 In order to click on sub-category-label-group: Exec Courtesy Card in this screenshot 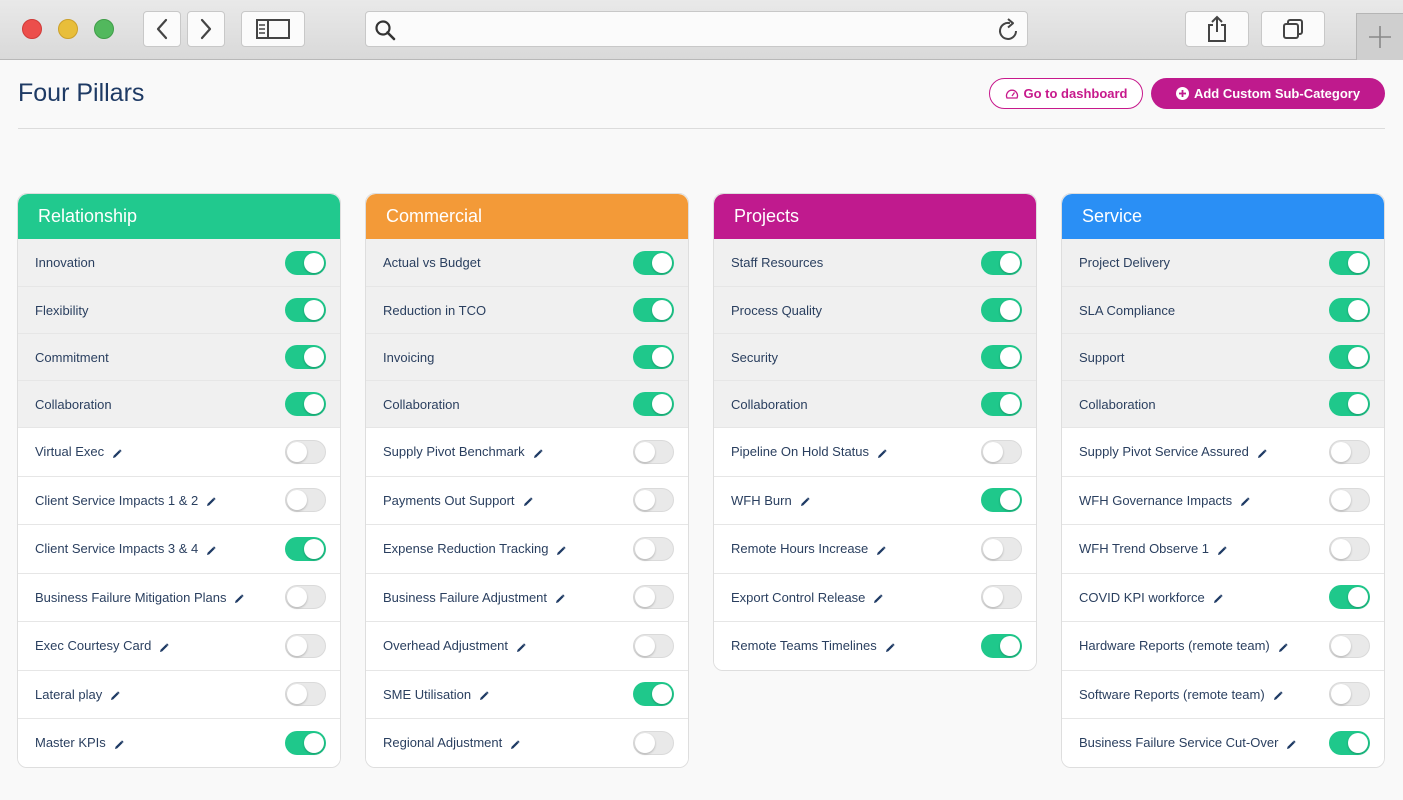, I will do `click(102, 645)`.